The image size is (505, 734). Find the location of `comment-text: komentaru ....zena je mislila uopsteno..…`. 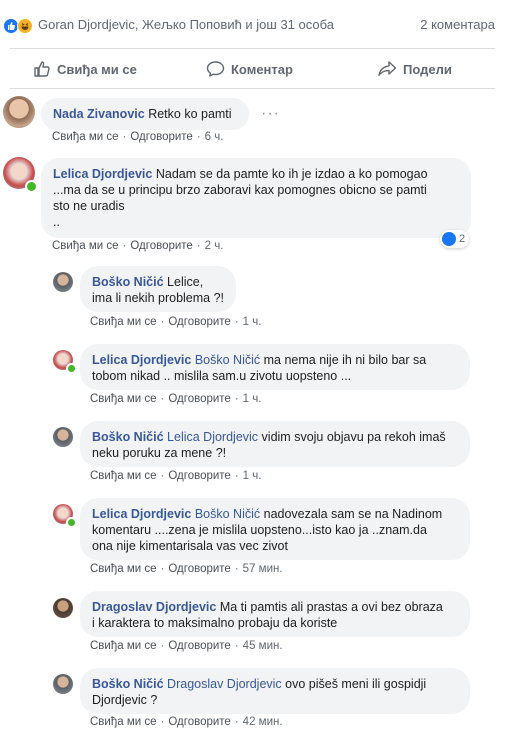

comment-text: komentaru ....zena je mislila uopsteno..… is located at coordinates (259, 530).